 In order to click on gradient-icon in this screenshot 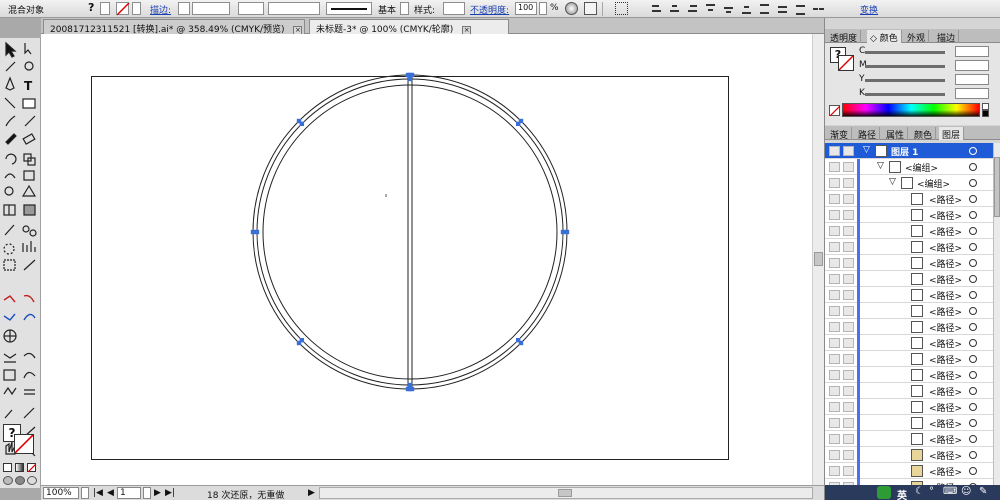, I will do `click(30, 212)`.